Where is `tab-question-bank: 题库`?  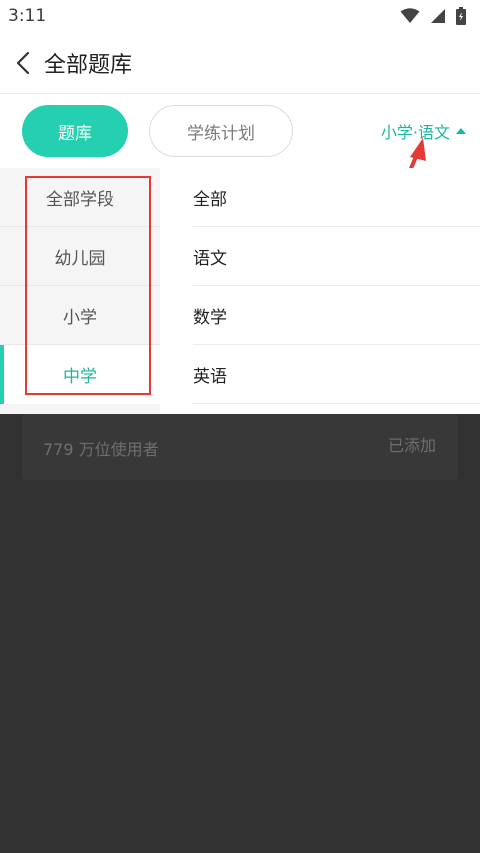
tab-question-bank: 题库 is located at coordinates (75, 131).